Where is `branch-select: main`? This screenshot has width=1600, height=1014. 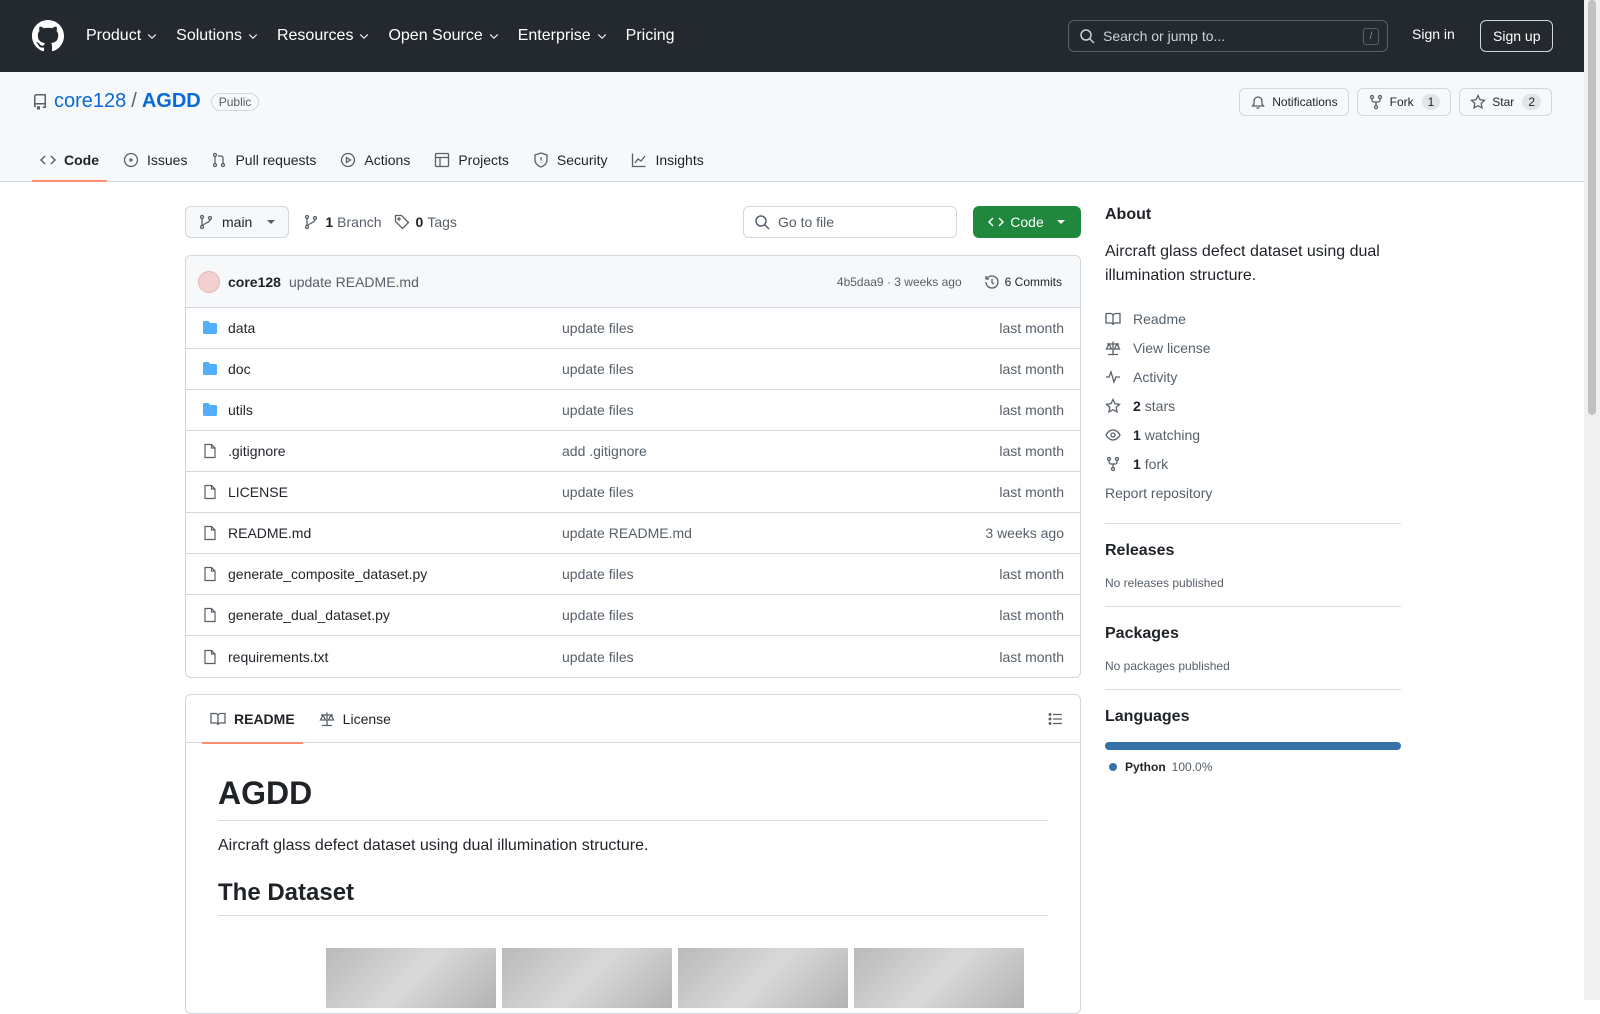
branch-select: main is located at coordinates (237, 222).